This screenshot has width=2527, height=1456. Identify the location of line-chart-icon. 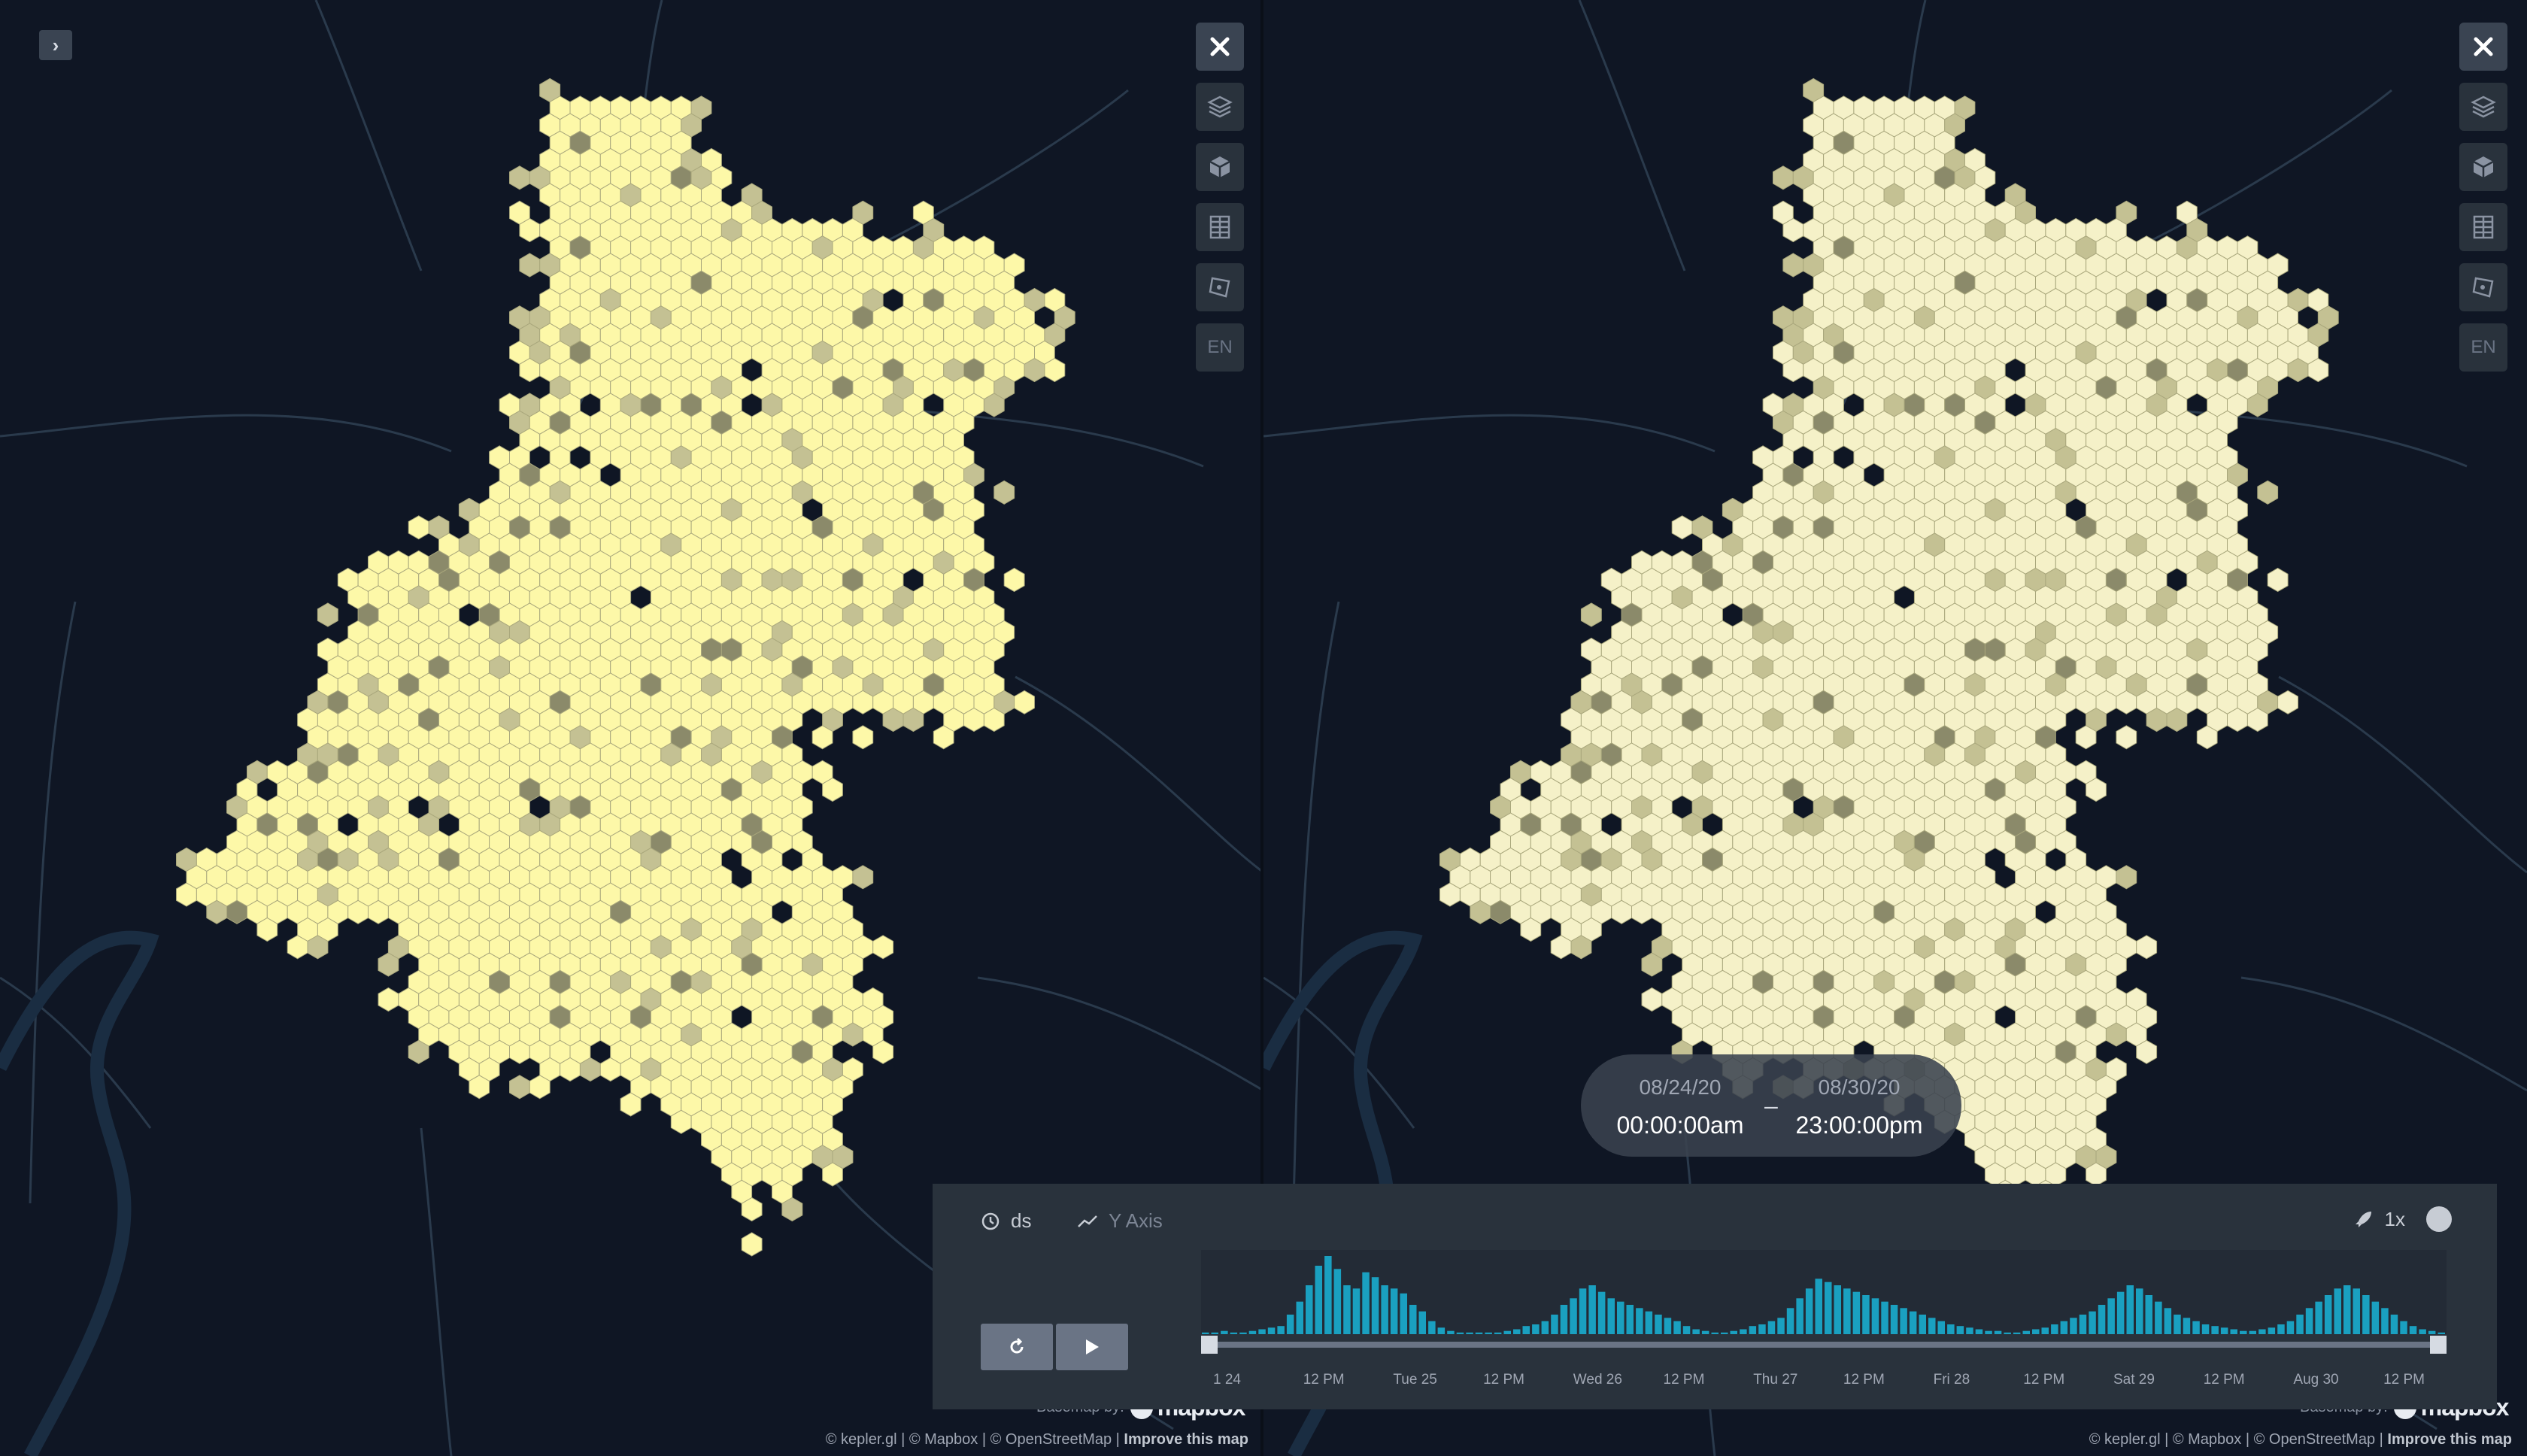
(1087, 1221).